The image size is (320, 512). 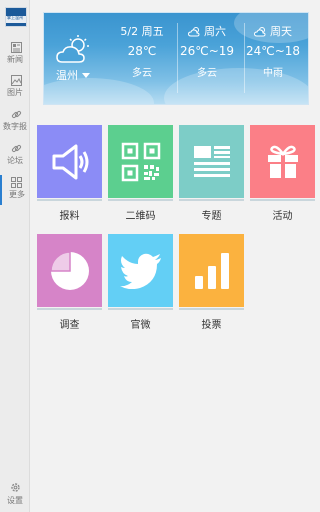 I want to click on newspaper-icon, so click(x=211, y=161).